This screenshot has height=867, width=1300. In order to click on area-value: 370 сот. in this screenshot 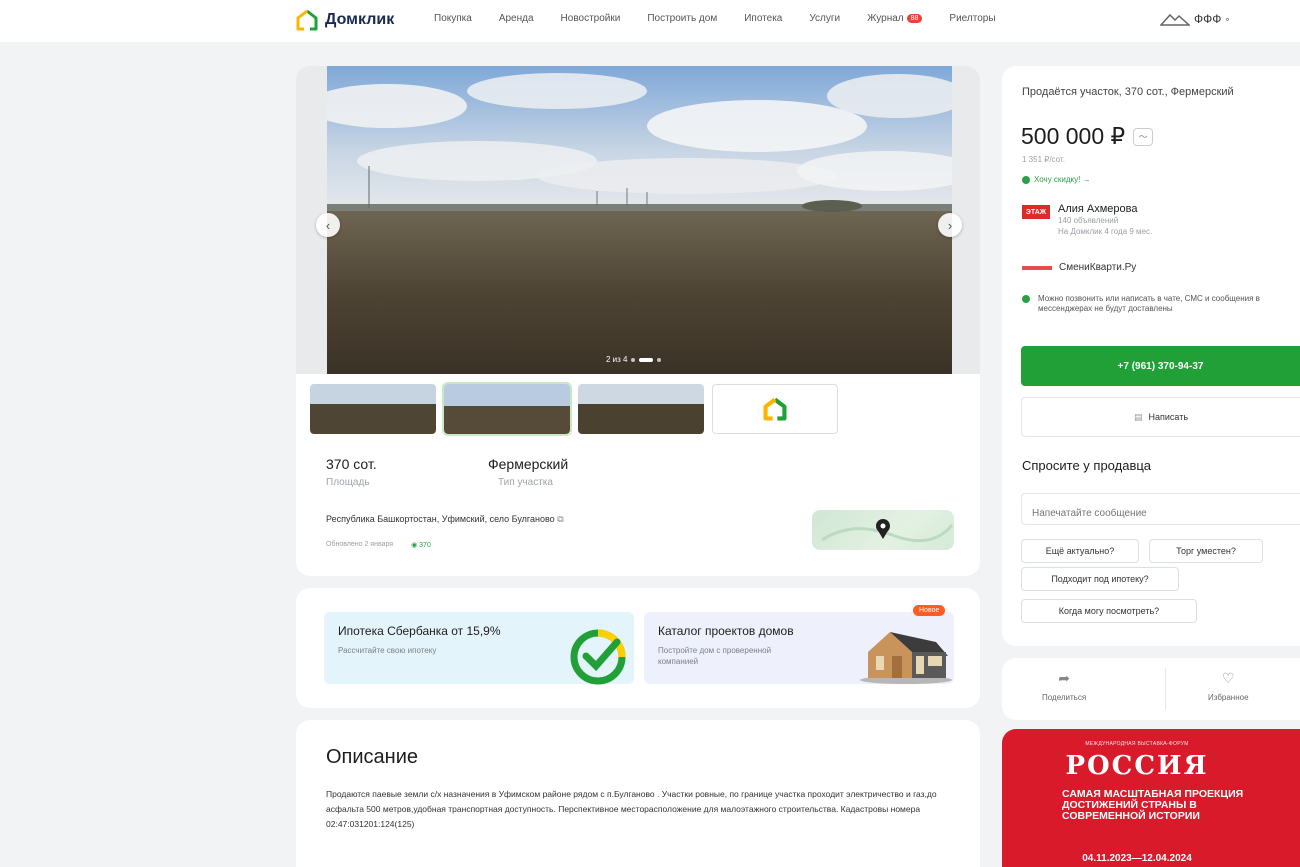, I will do `click(351, 464)`.